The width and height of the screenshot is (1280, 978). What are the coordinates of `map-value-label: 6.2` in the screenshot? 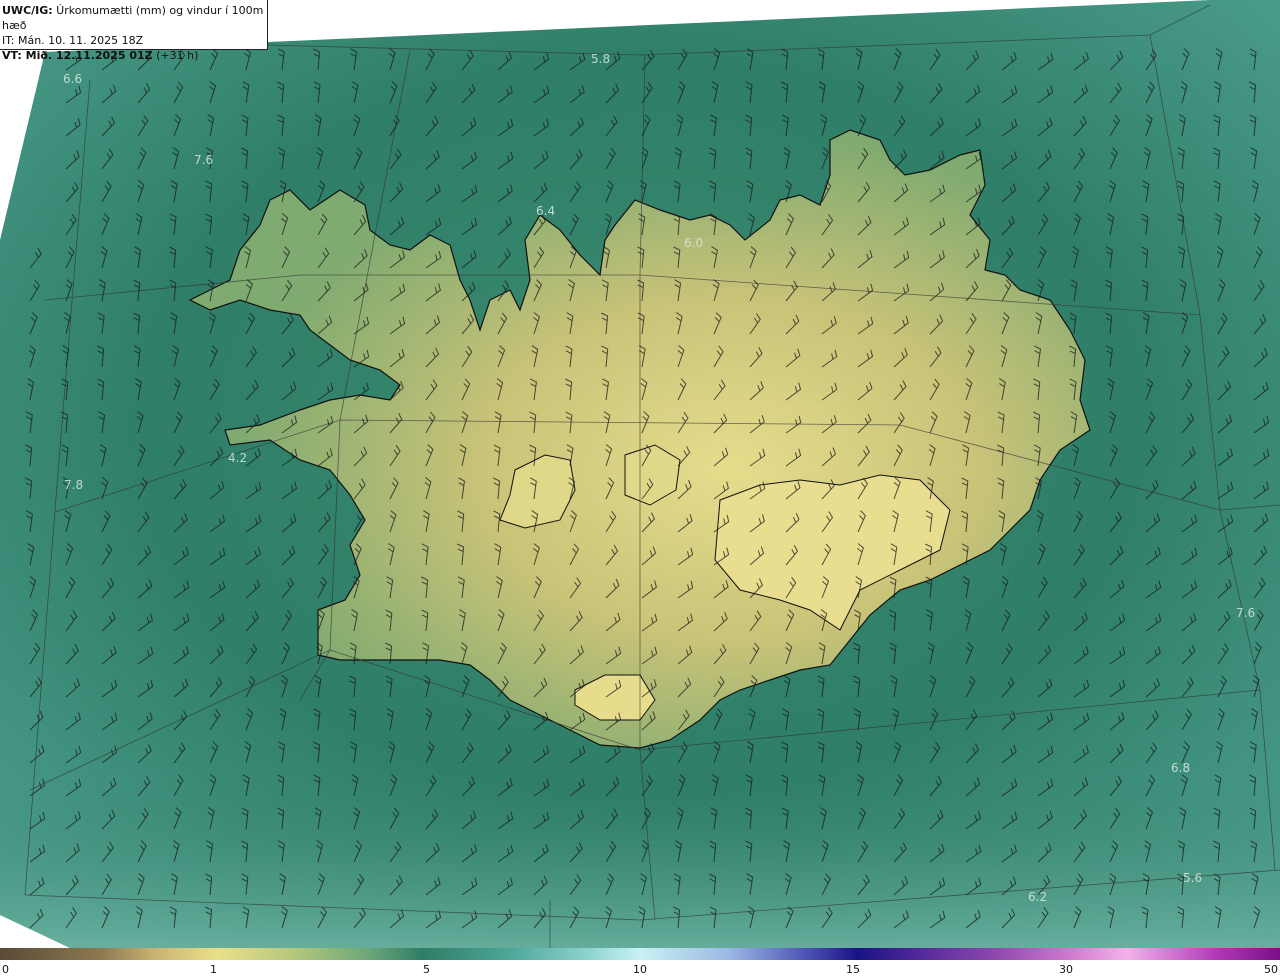 It's located at (1038, 897).